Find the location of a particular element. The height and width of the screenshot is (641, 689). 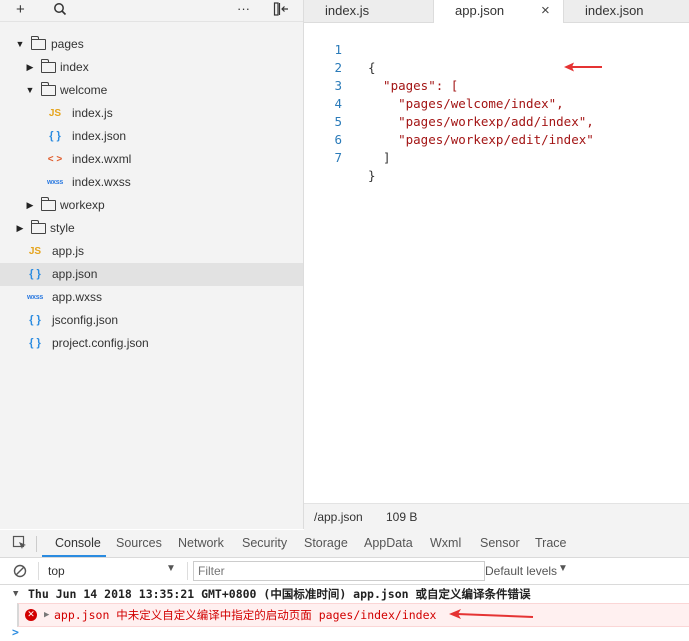

tab-app-json: app.json × is located at coordinates (499, 11).